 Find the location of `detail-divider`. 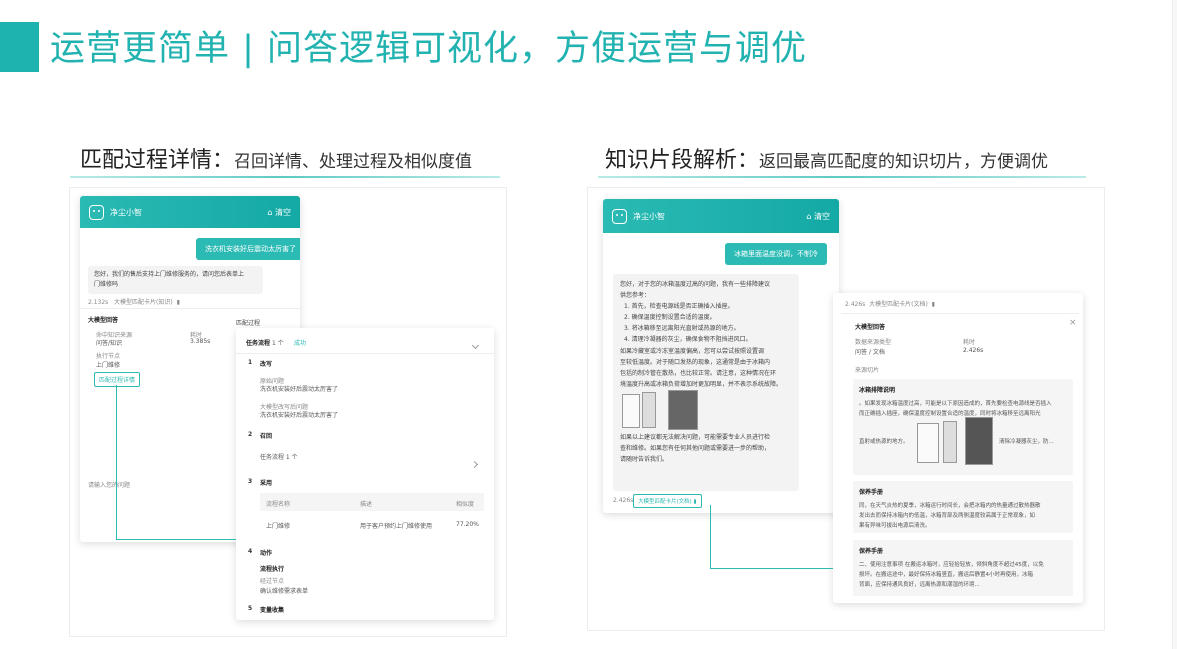

detail-divider is located at coordinates (960, 313).